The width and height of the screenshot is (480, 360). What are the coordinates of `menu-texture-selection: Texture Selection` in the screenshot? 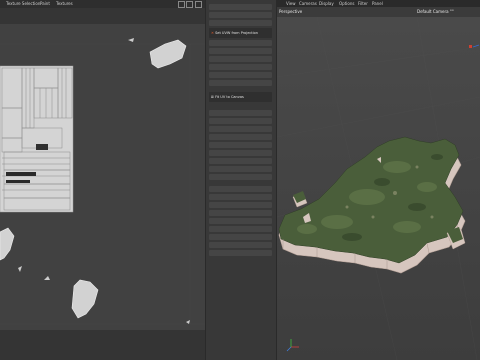 It's located at (23, 3).